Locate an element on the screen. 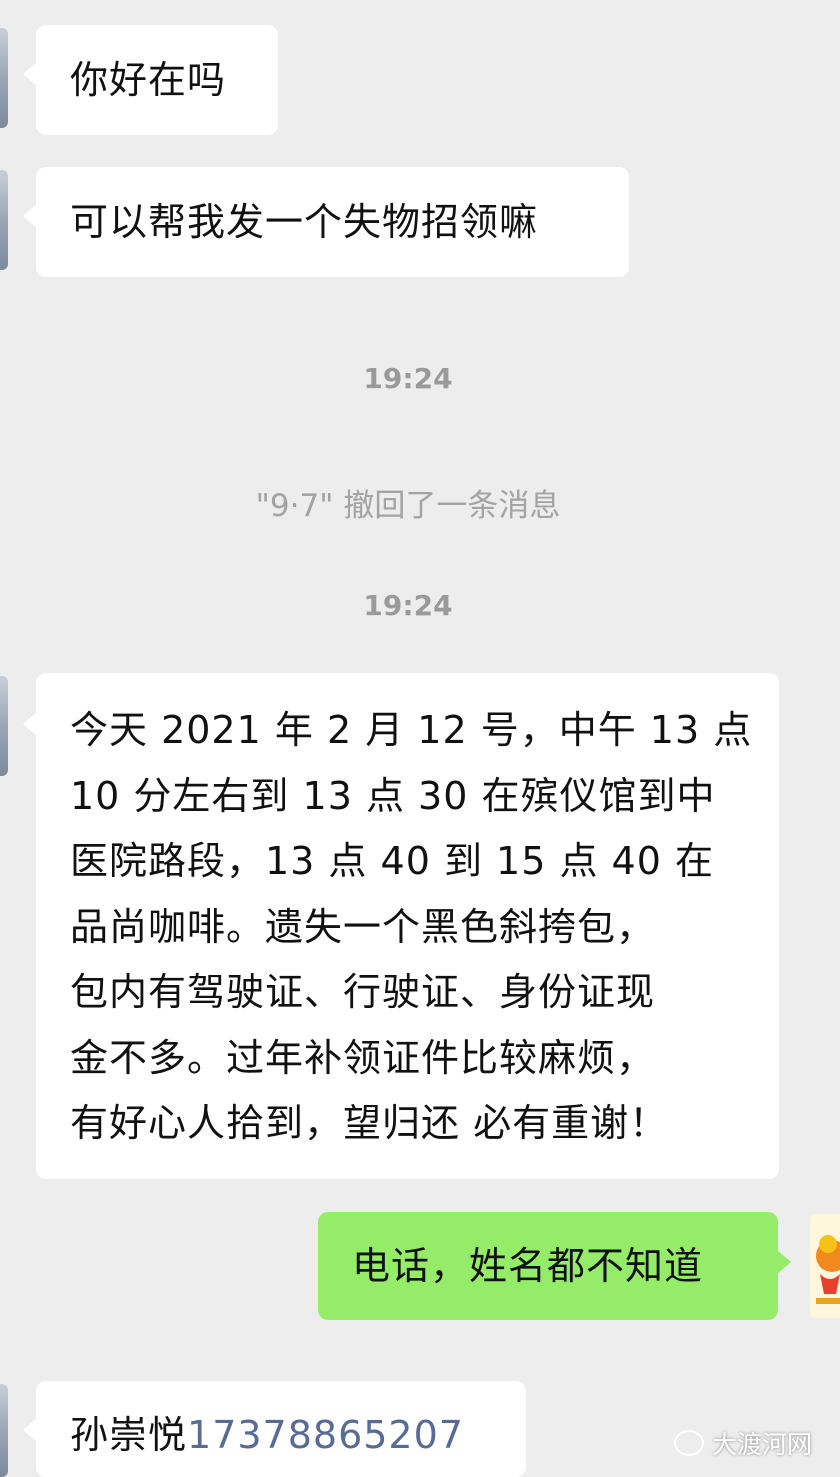 The width and height of the screenshot is (840, 1477). message-line: 有好心人拾到，望归还 必有重谢！ is located at coordinates (369, 1123).